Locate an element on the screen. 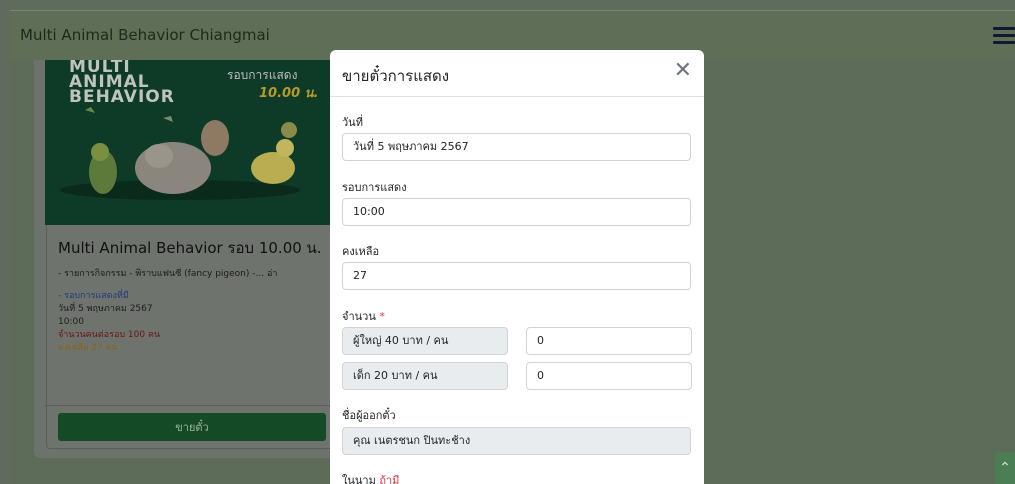 This screenshot has width=1015, height=484. round-label: รอบการแสดง is located at coordinates (374, 187).